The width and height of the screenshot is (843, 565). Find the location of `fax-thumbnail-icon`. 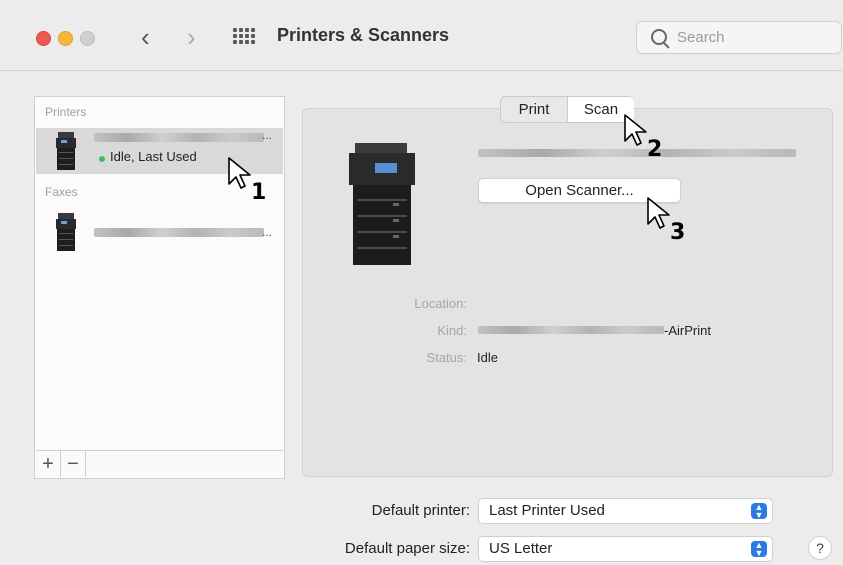

fax-thumbnail-icon is located at coordinates (66, 232).